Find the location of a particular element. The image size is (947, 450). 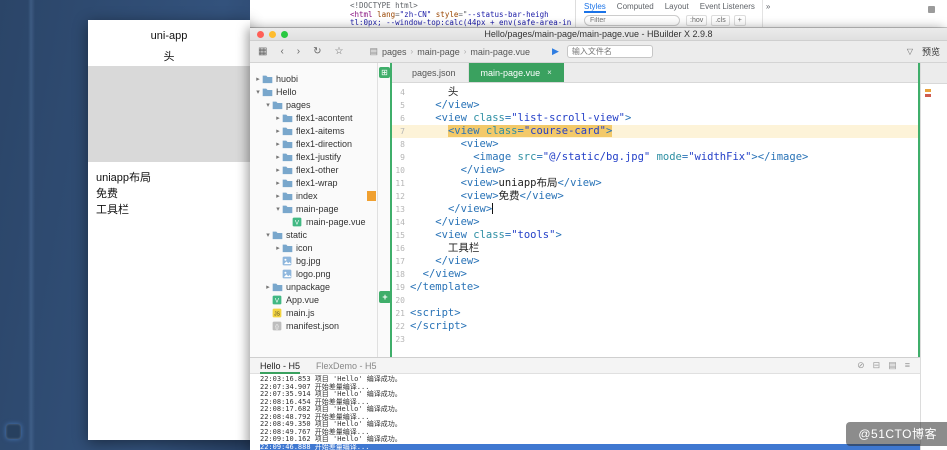

code-line: 6 <view class="list-scroll-view"> is located at coordinates (655, 118).